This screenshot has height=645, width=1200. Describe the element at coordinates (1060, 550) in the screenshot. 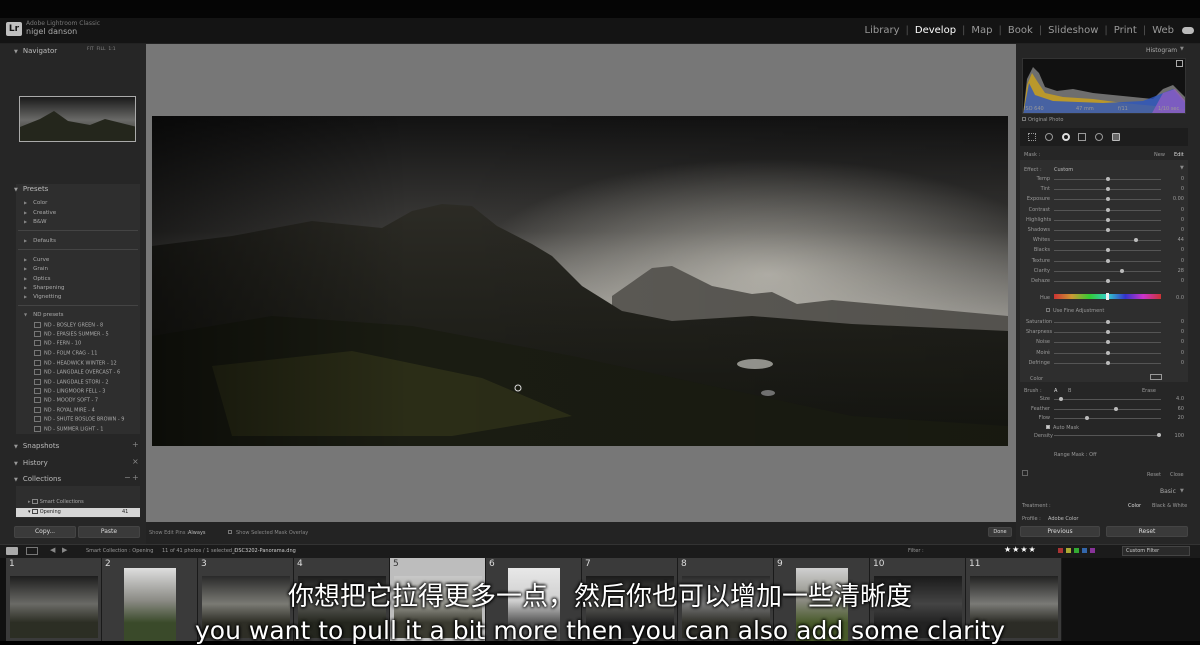

I see `red-label-icon` at that location.